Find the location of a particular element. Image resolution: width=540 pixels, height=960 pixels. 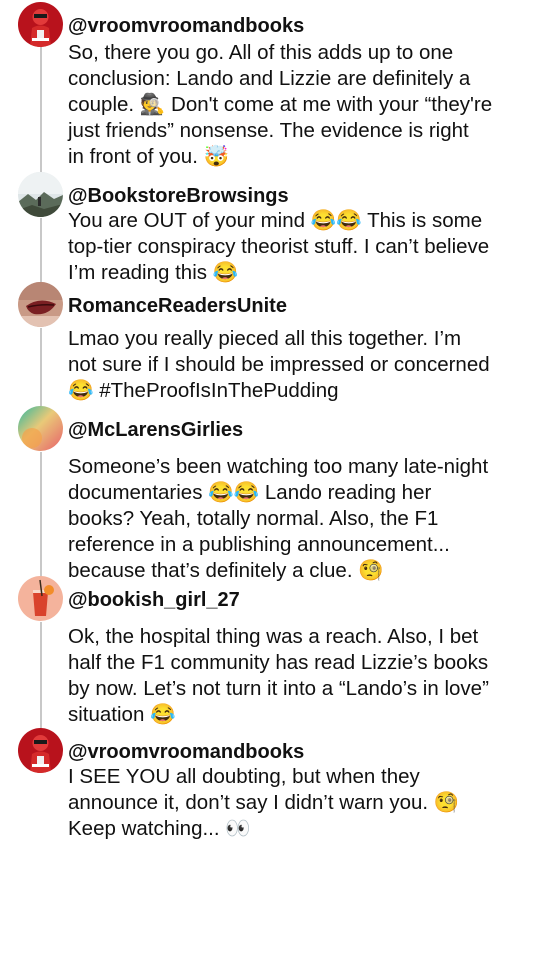

comment-username: @bookish_girl_27 is located at coordinates (154, 600).